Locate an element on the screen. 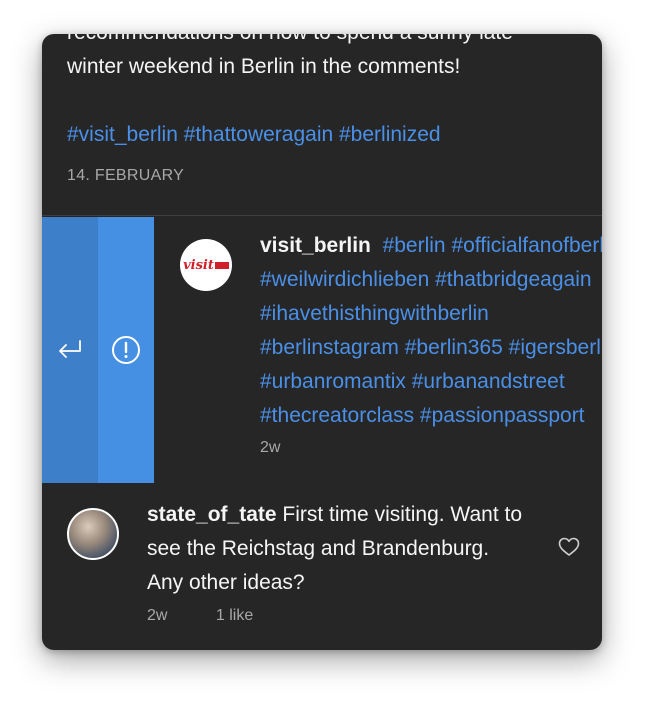 Image resolution: width=652 pixels, height=716 pixels. like-count: 1 like is located at coordinates (234, 615).